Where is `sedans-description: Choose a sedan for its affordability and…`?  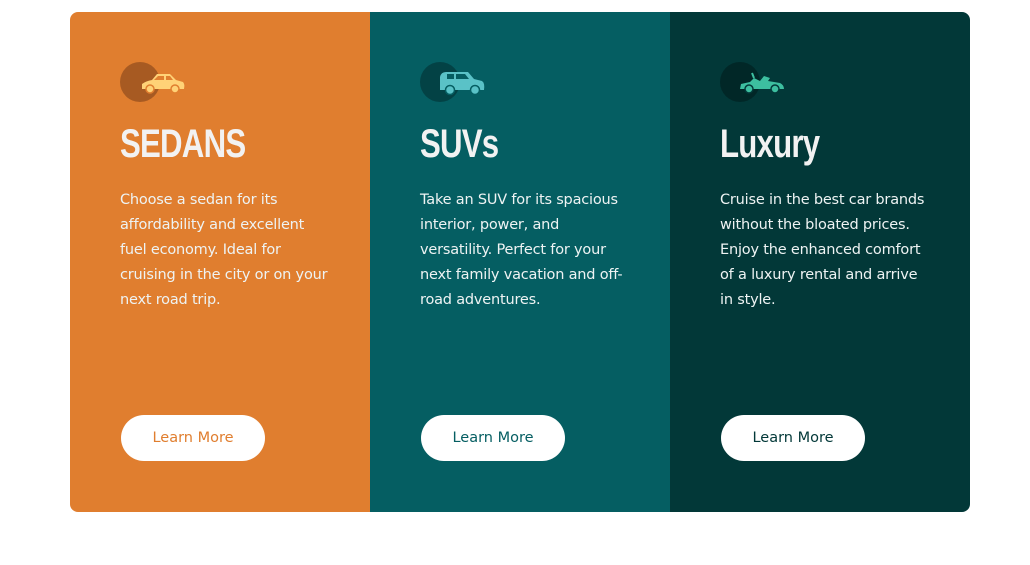
sedans-description: Choose a sedan for its affordability and… is located at coordinates (224, 250).